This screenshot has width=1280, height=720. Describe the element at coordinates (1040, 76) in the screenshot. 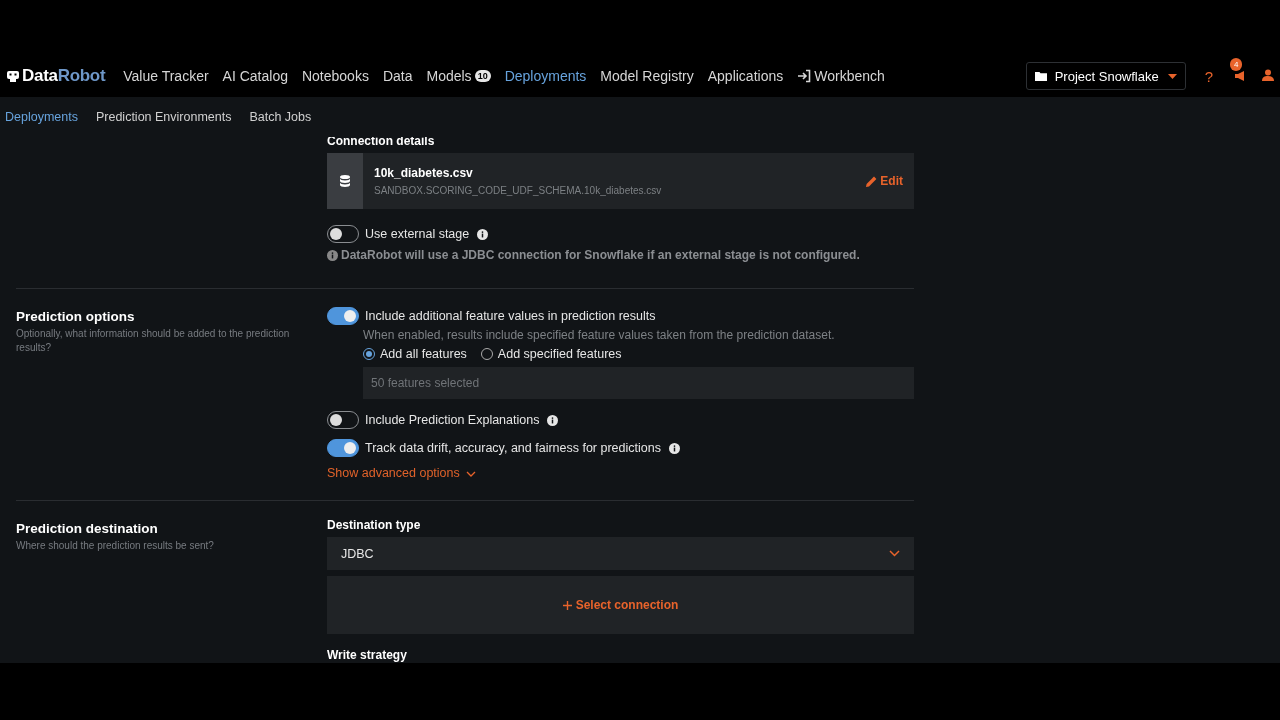

I see `folder-icon` at that location.